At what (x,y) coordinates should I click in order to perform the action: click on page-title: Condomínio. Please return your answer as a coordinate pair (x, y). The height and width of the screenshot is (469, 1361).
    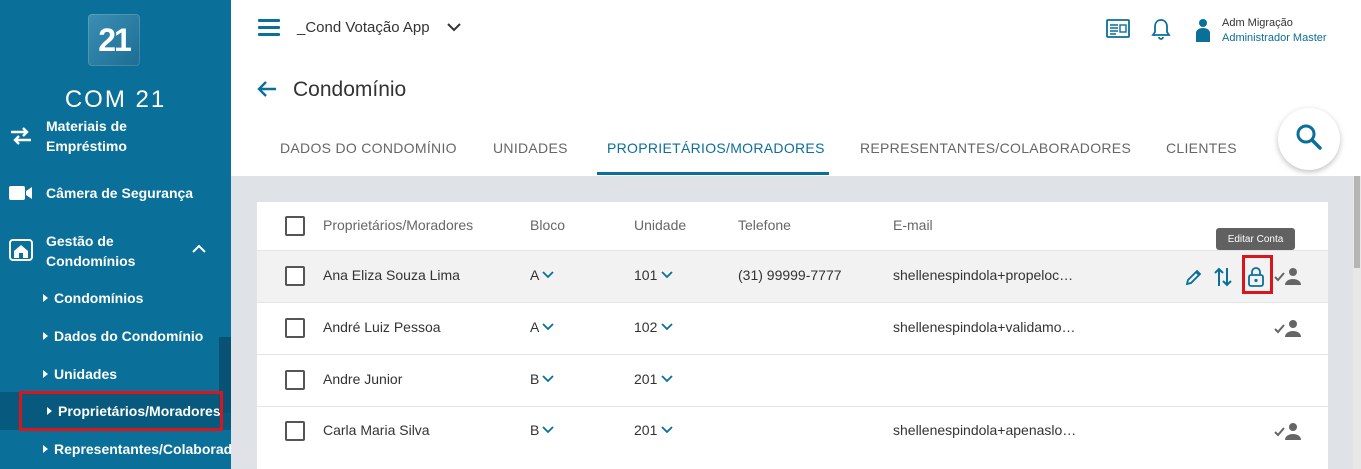
    Looking at the image, I should click on (350, 89).